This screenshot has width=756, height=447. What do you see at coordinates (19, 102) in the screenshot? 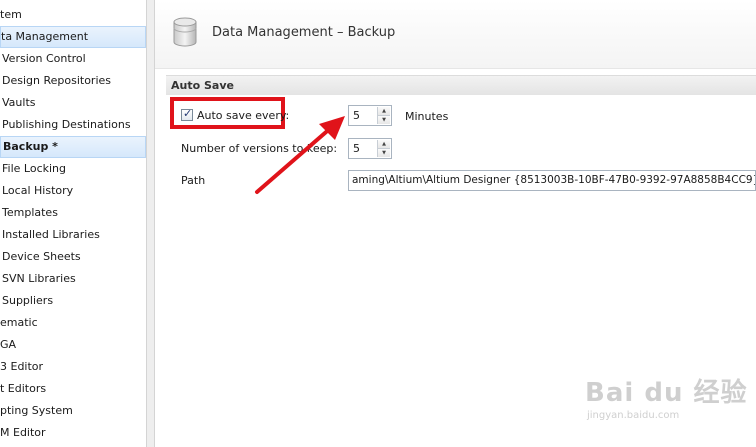
I see `tree-item-label: Vaults` at bounding box center [19, 102].